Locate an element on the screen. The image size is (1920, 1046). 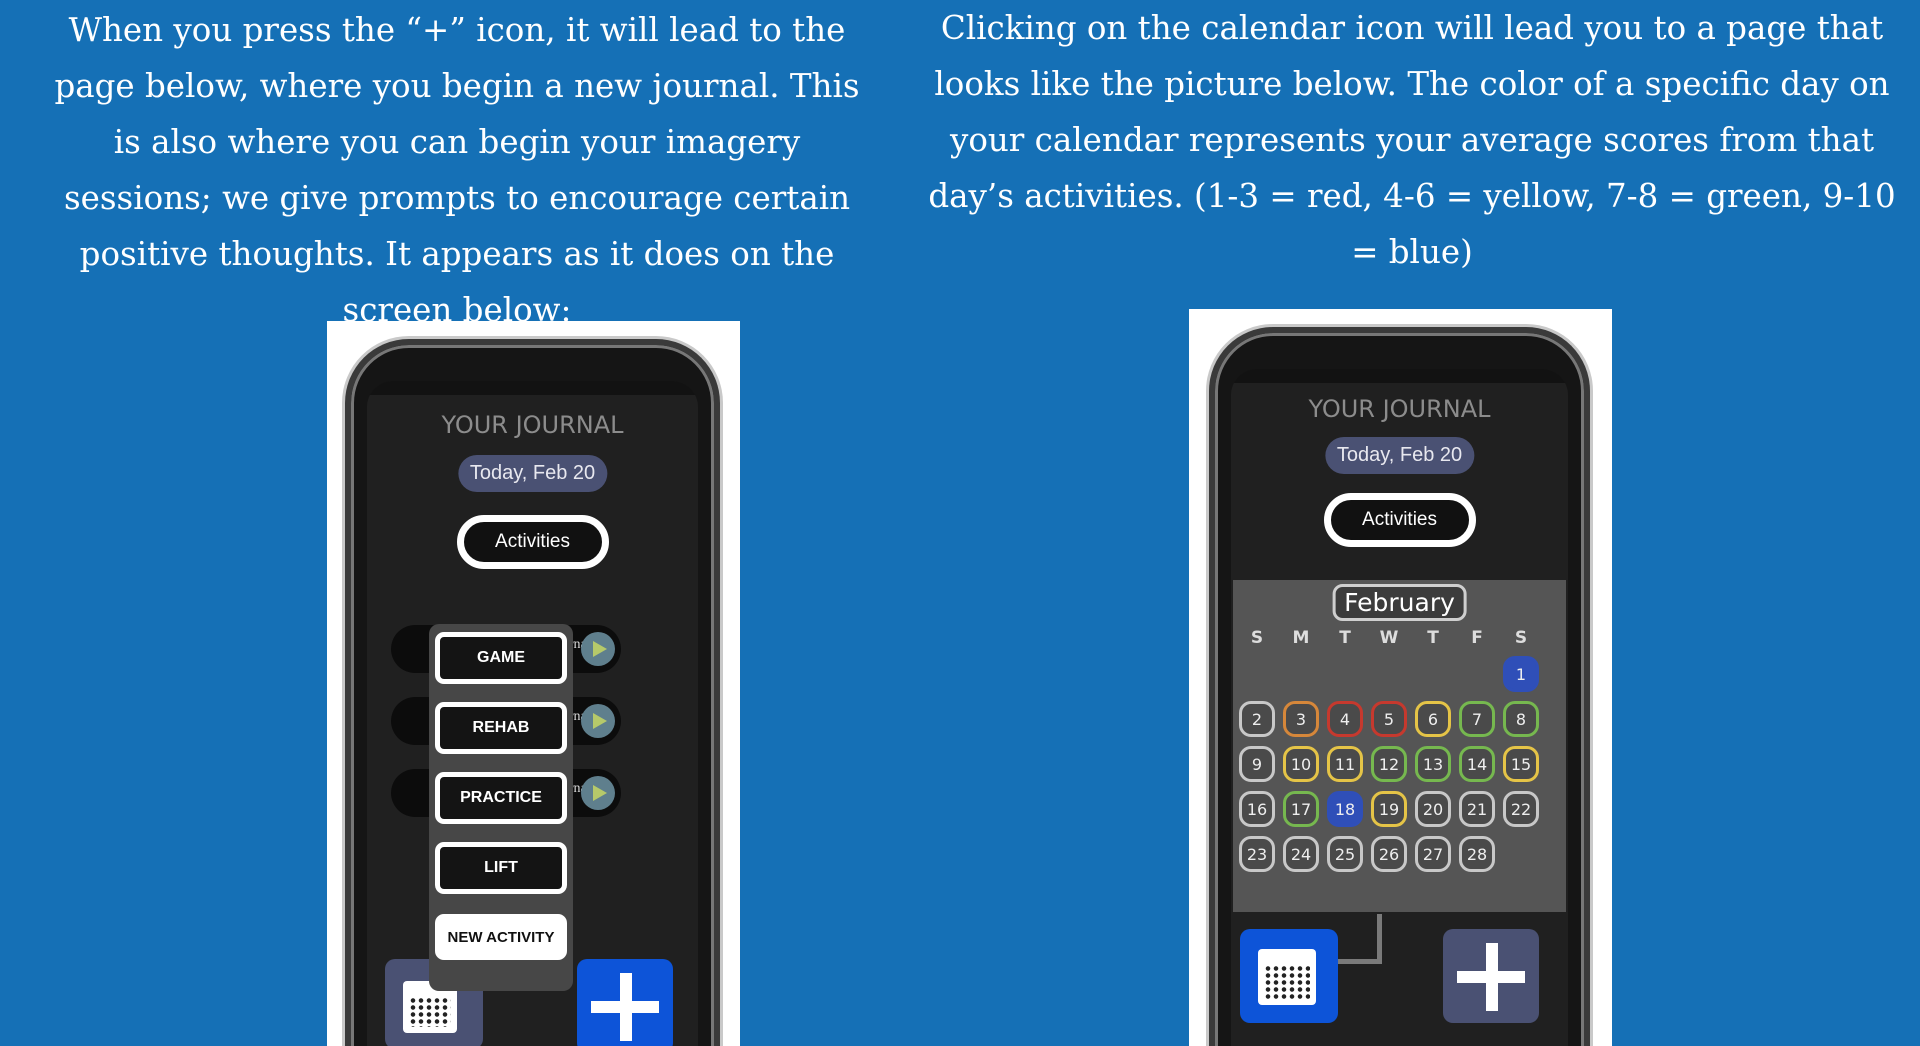
activity-menu: GAME REHAB PRACTICE LIFT NEW ACTIVITY is located at coordinates (501, 807).